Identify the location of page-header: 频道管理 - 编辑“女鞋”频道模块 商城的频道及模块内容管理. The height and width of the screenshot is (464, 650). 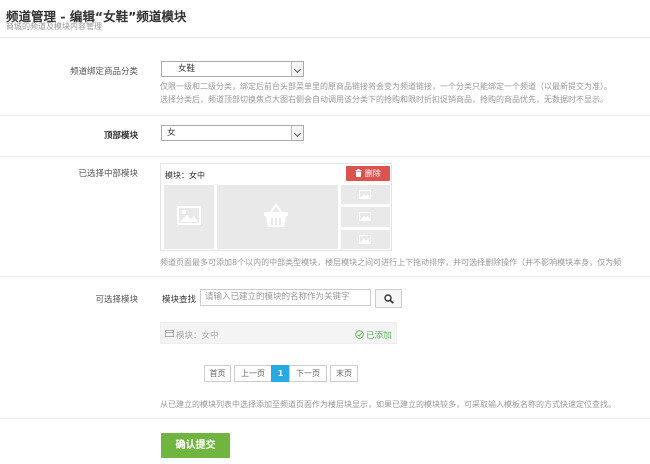
(325, 19).